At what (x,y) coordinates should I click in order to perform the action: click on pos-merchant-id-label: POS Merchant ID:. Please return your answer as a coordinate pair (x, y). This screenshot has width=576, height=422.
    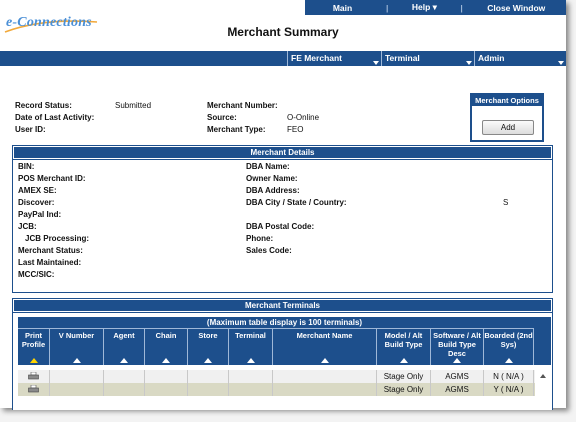
    Looking at the image, I should click on (52, 178).